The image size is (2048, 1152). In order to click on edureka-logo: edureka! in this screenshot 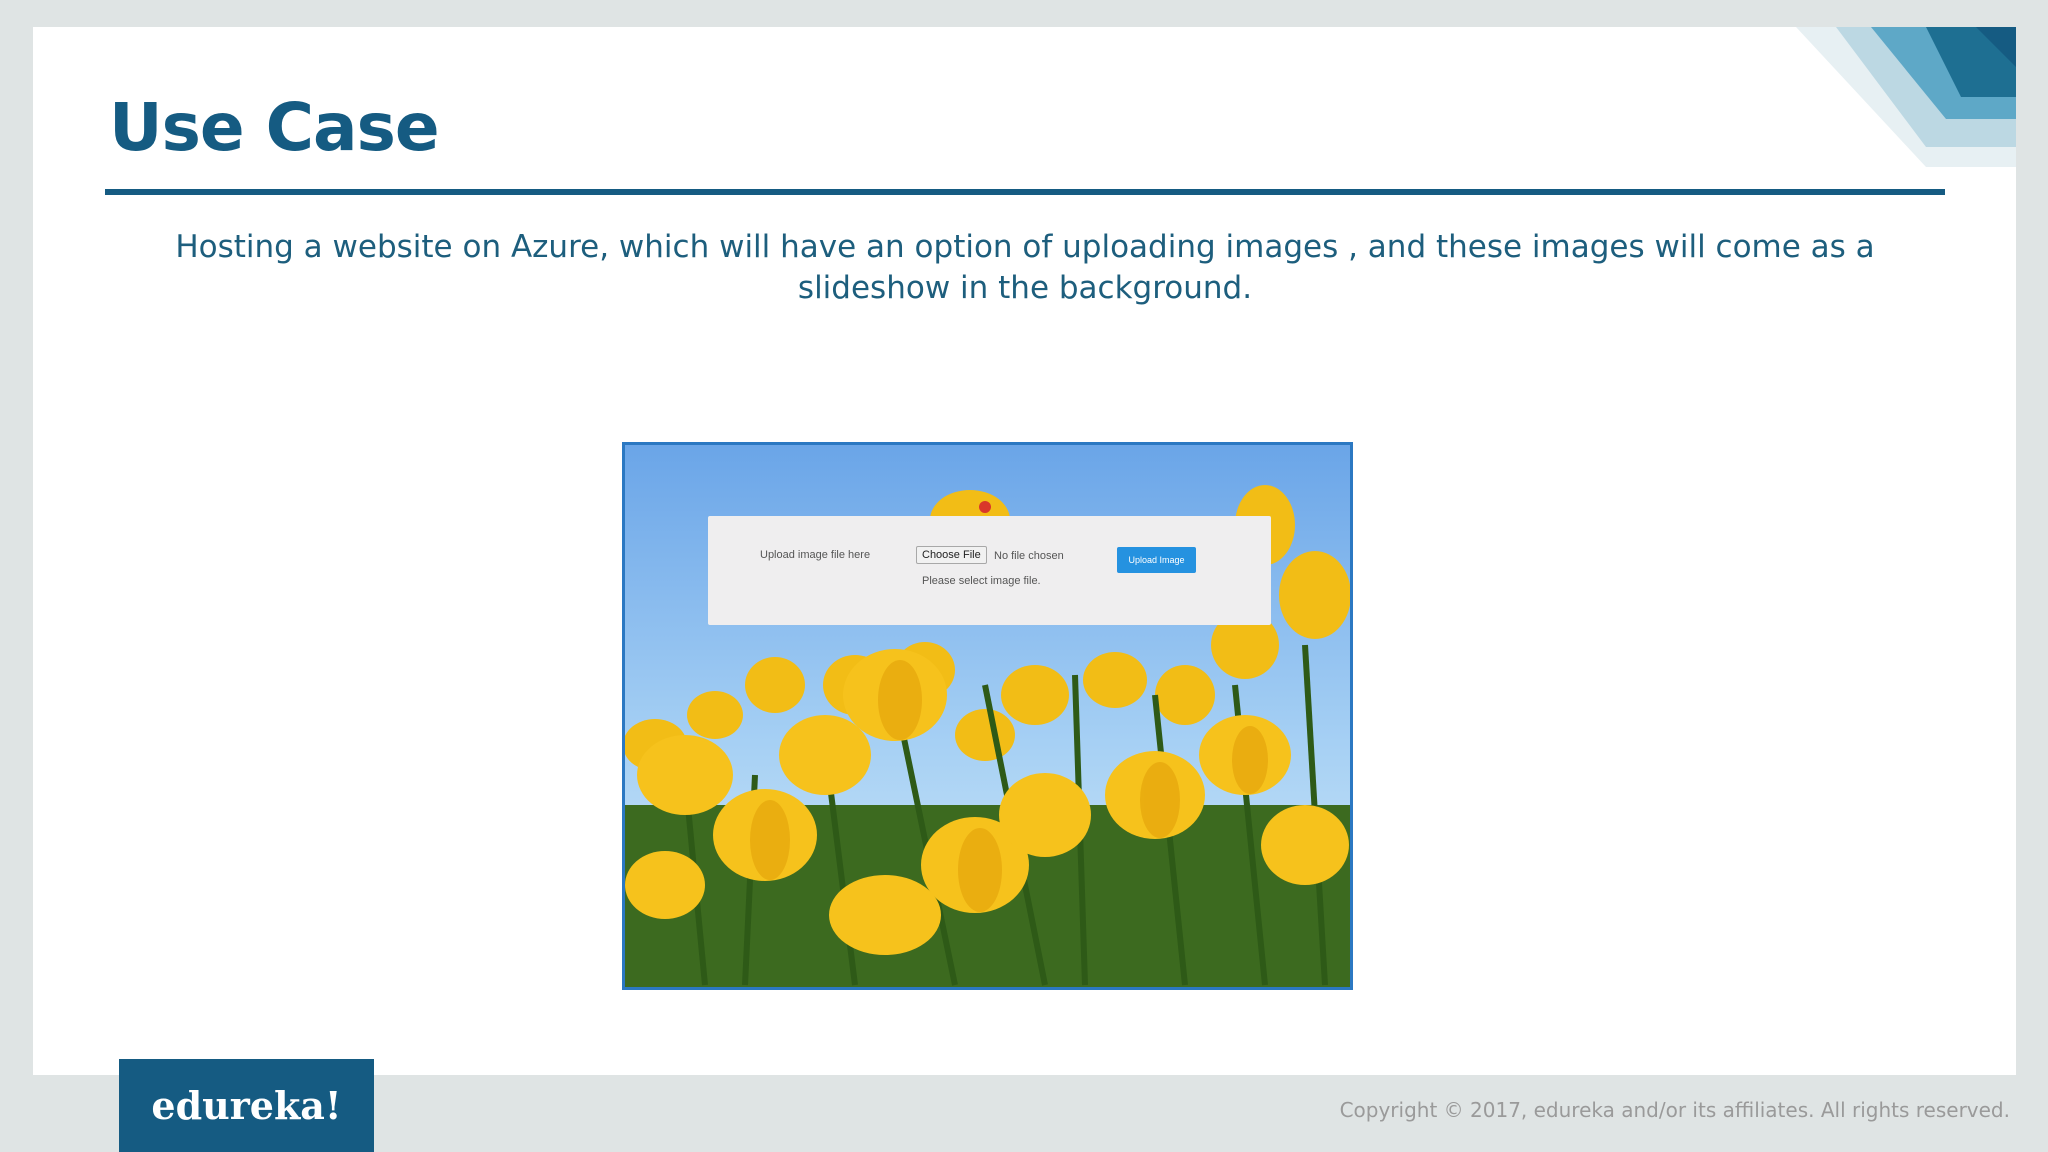, I will do `click(246, 1105)`.